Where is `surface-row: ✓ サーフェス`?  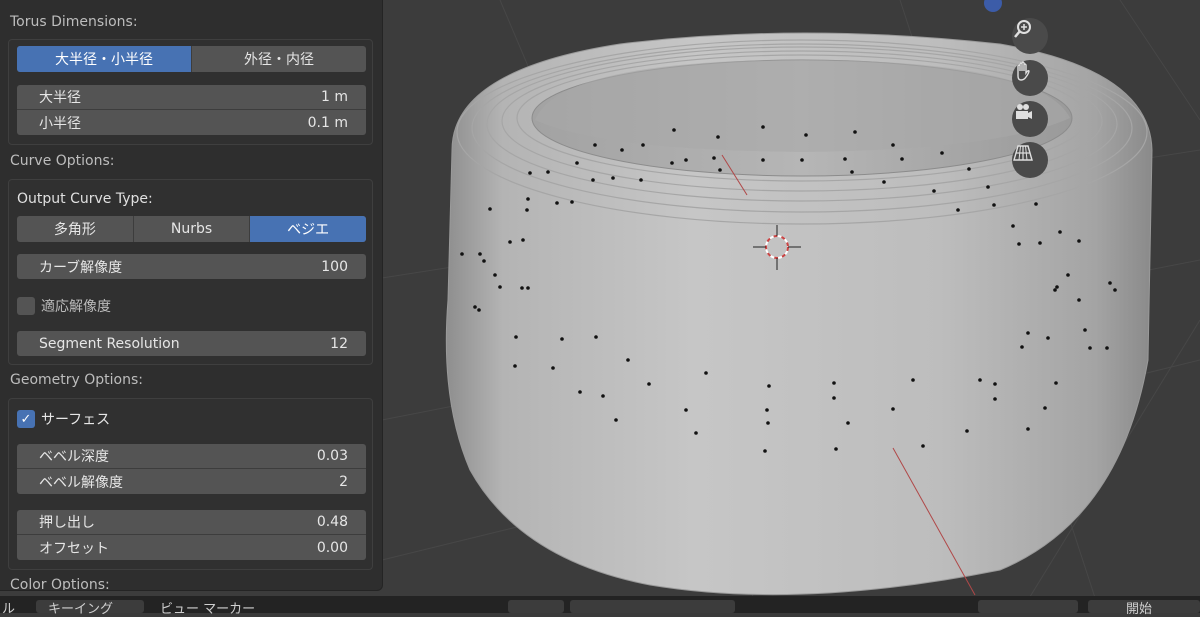
surface-row: ✓ サーフェス is located at coordinates (63, 419).